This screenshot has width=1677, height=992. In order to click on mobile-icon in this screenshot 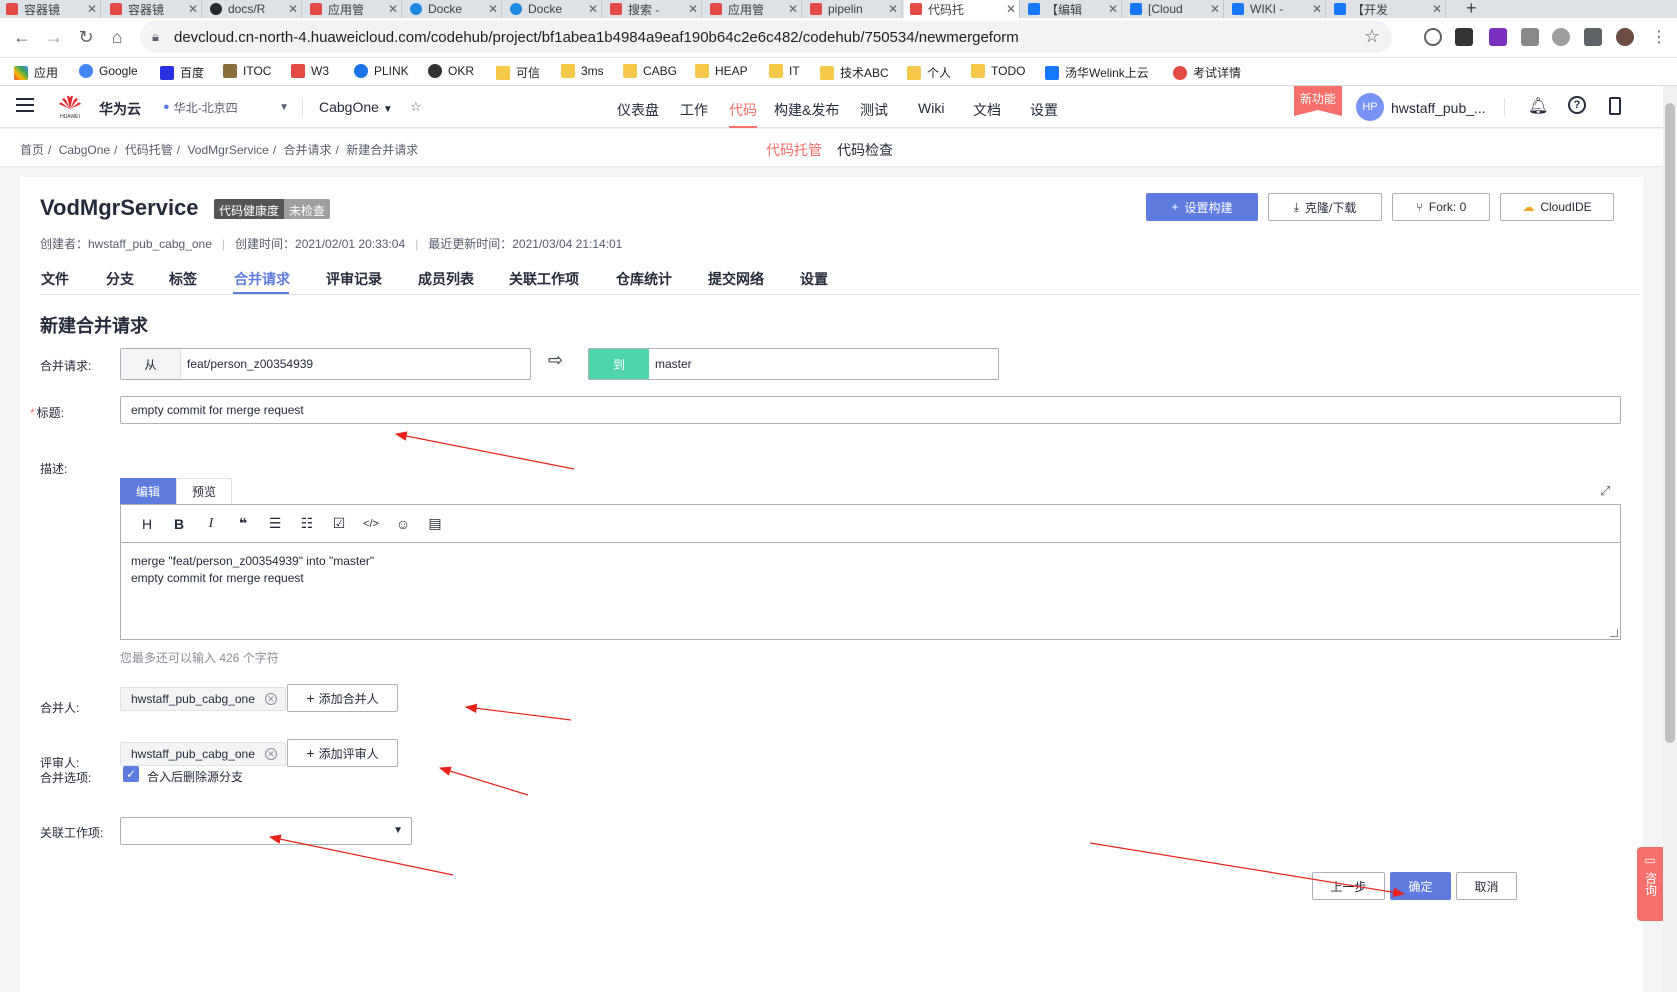, I will do `click(1615, 106)`.